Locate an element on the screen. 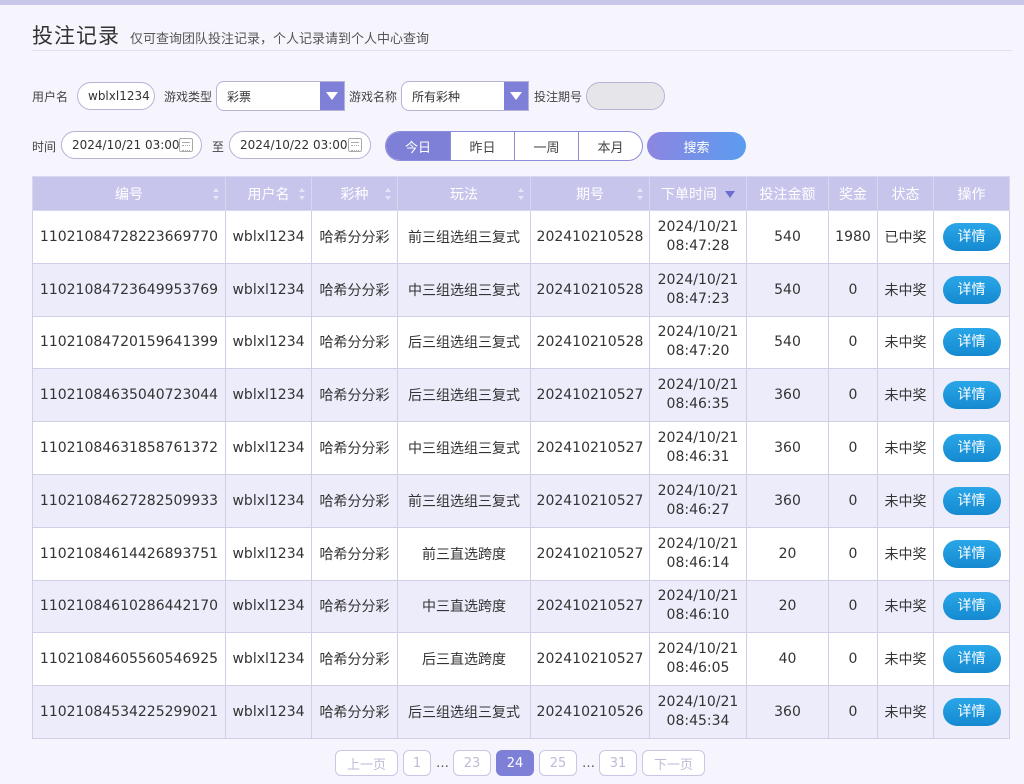  game-name-select: 所有彩种 is located at coordinates (465, 96).